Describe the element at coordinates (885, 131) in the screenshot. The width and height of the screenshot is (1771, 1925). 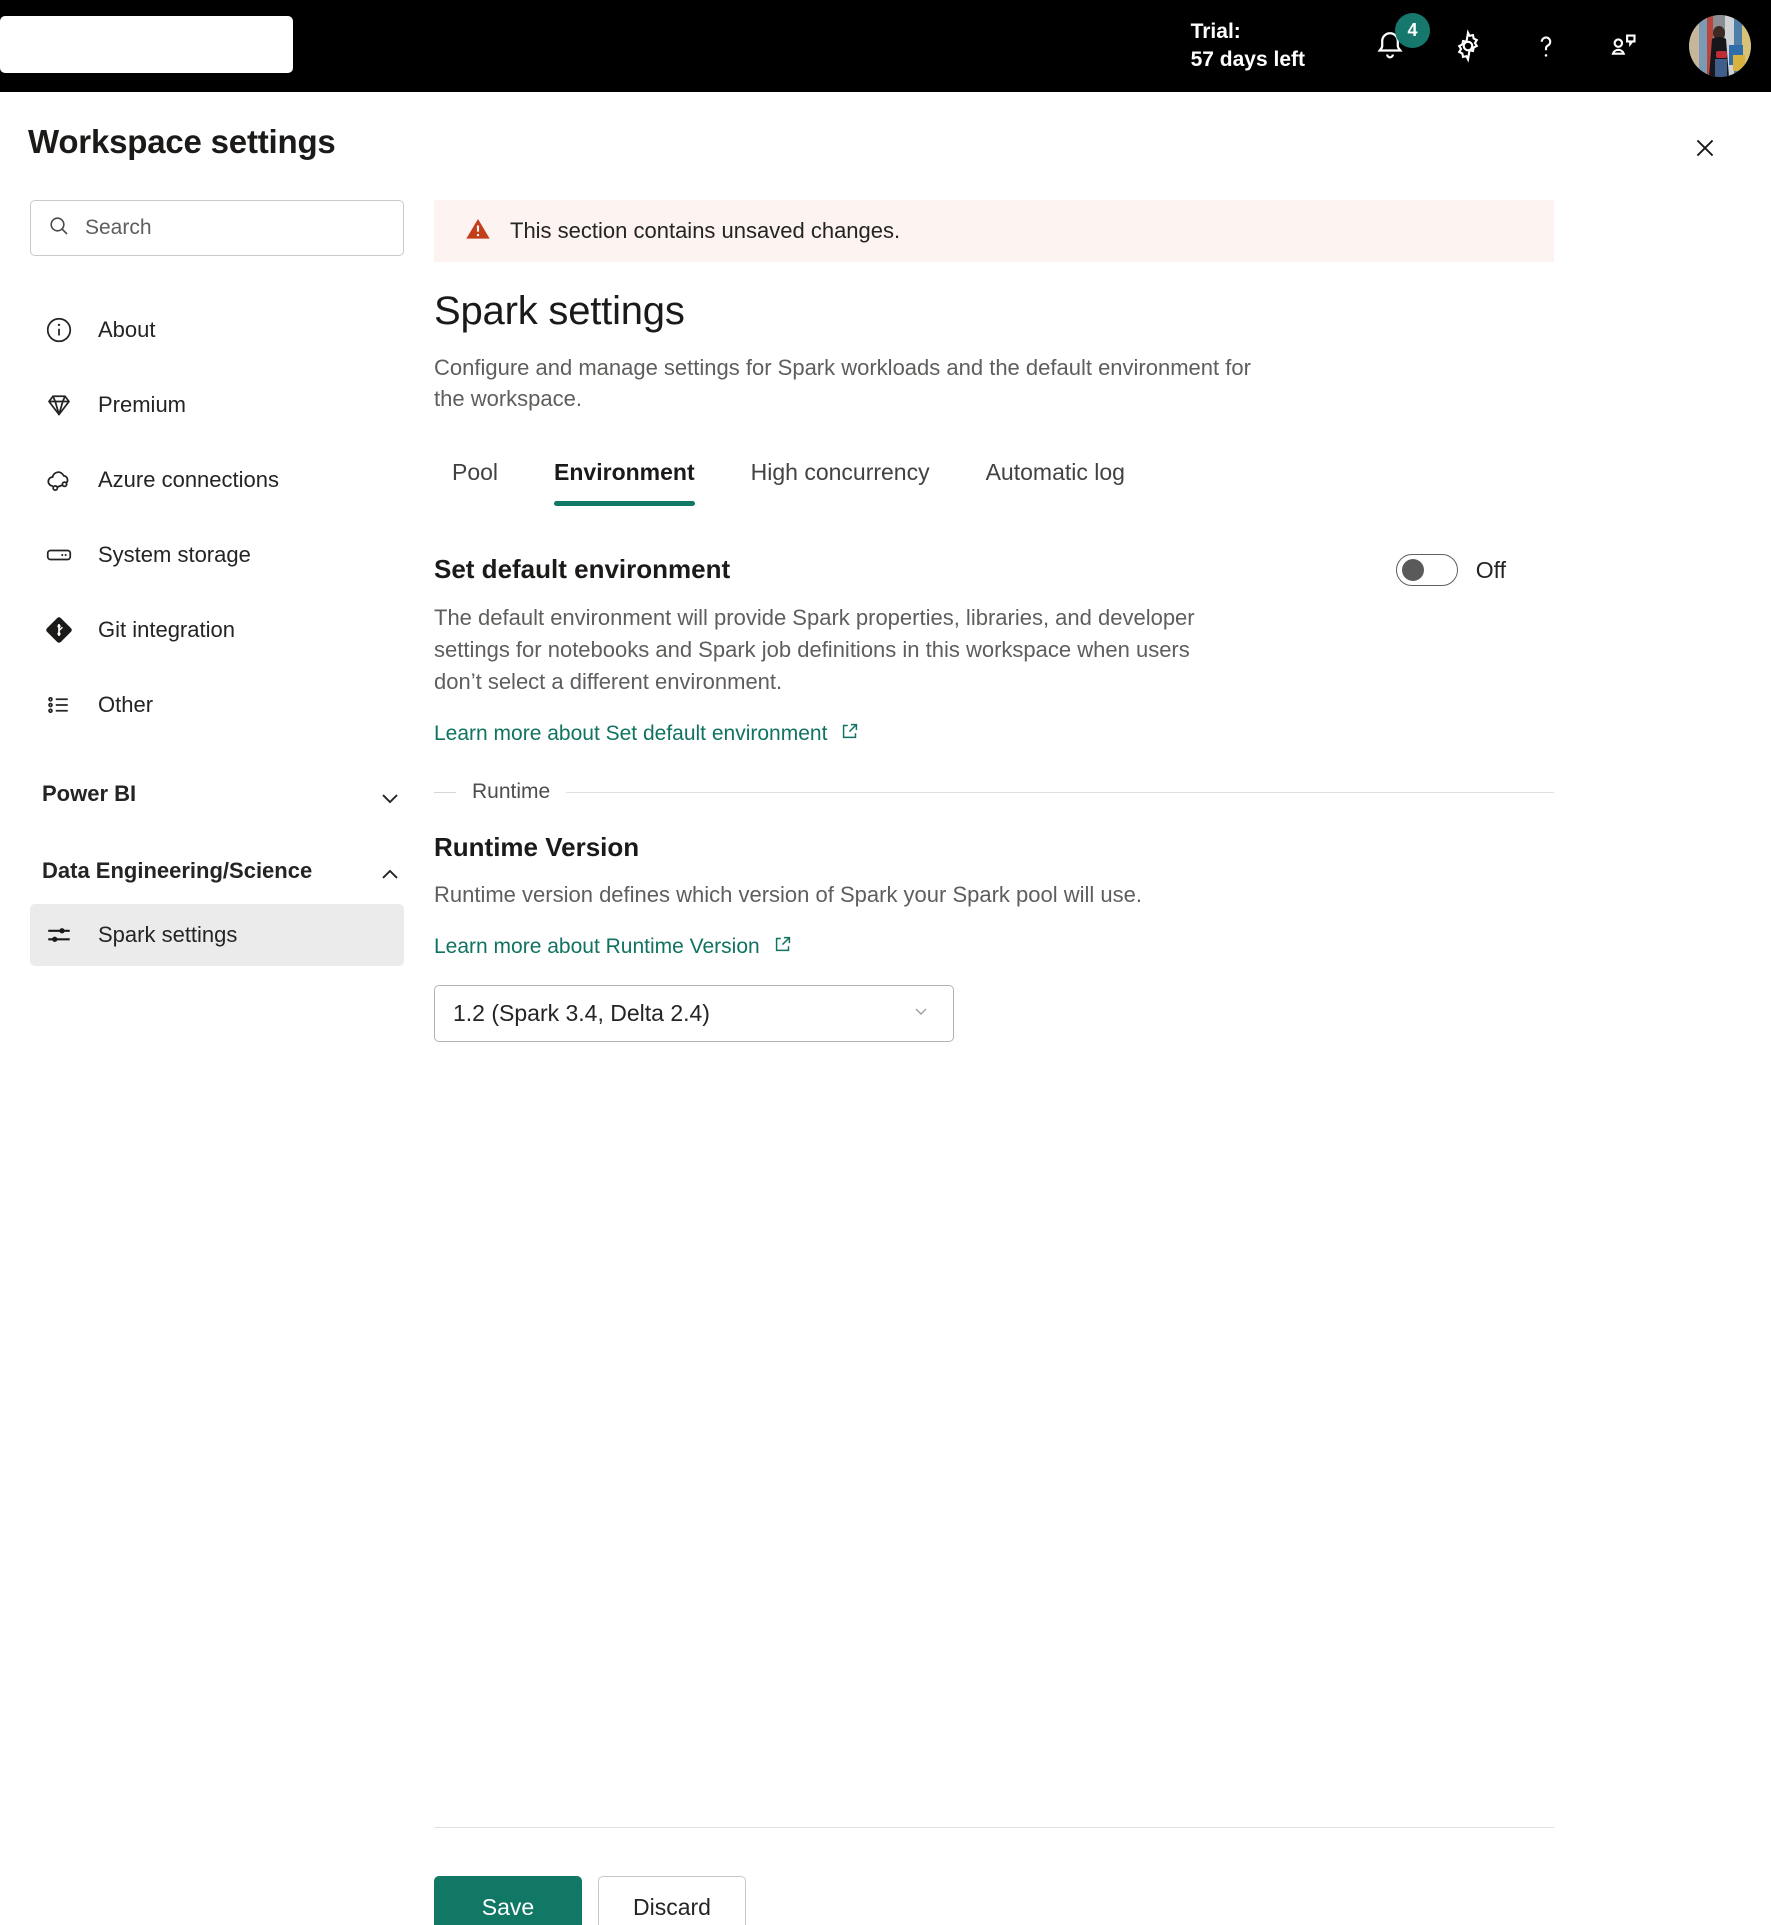
I see `panel-header: Workspace settings` at that location.